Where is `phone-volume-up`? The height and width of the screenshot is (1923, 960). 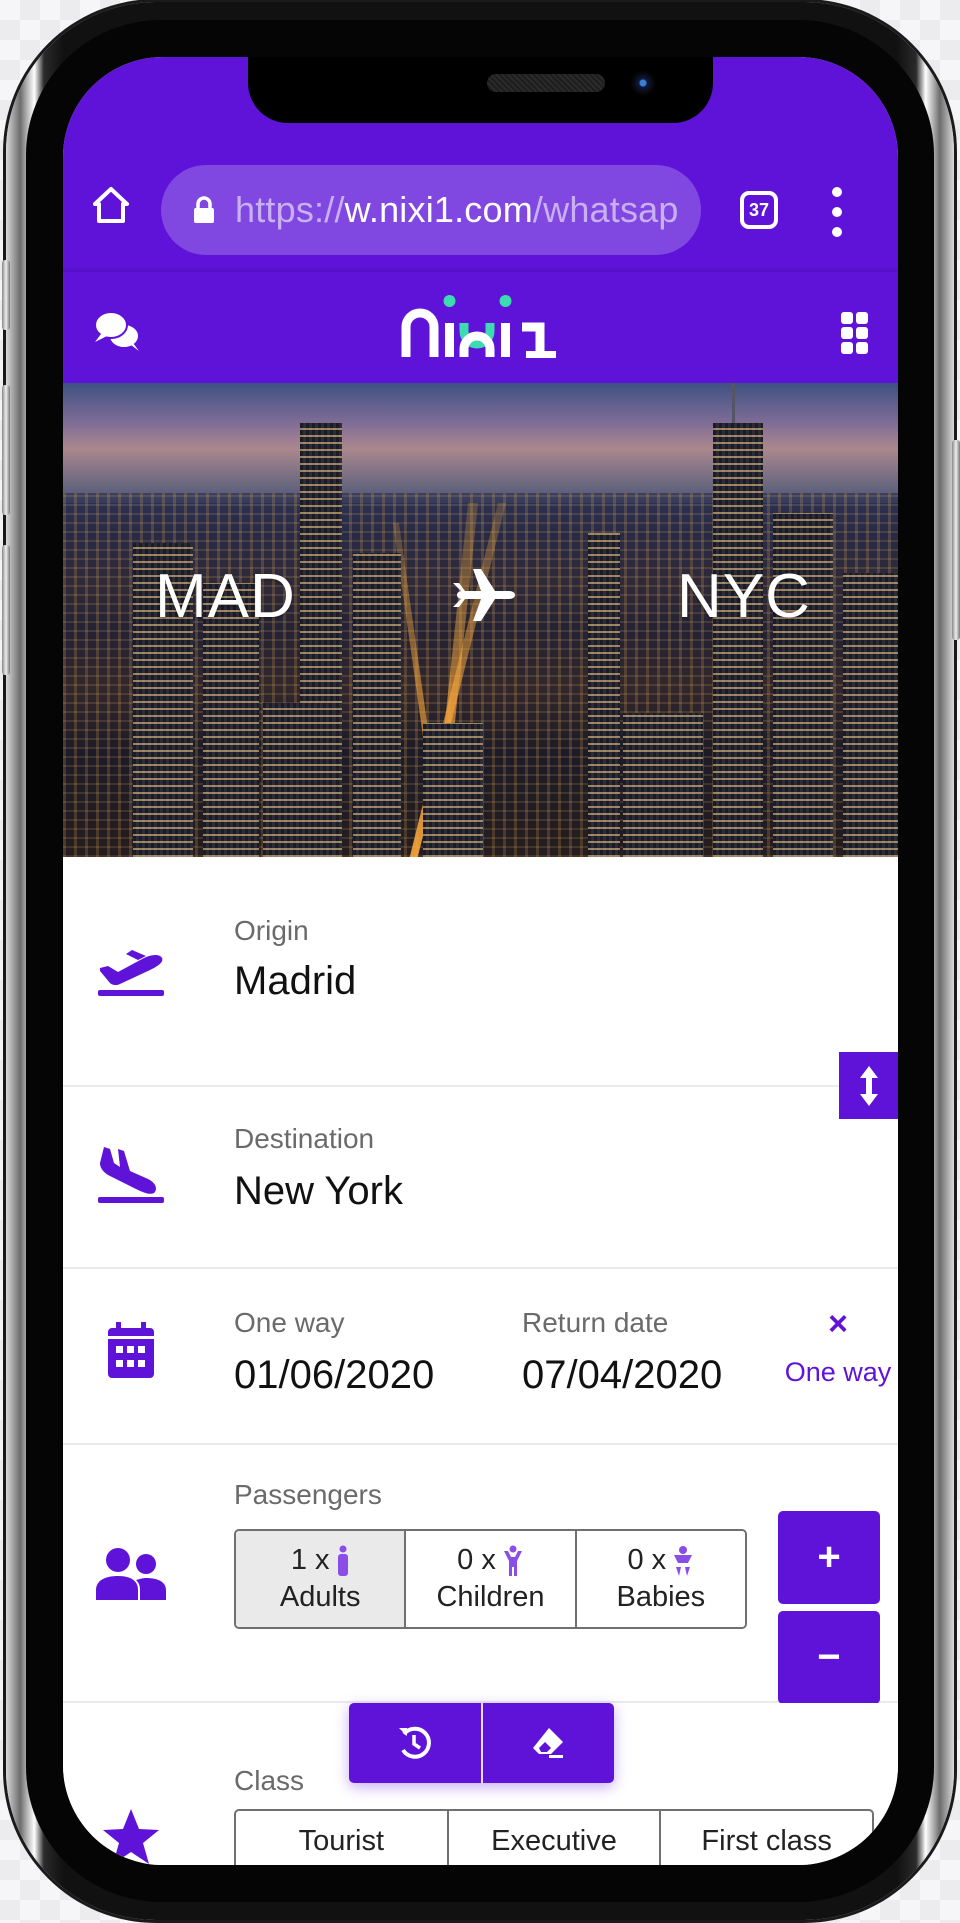
phone-volume-up is located at coordinates (6, 450).